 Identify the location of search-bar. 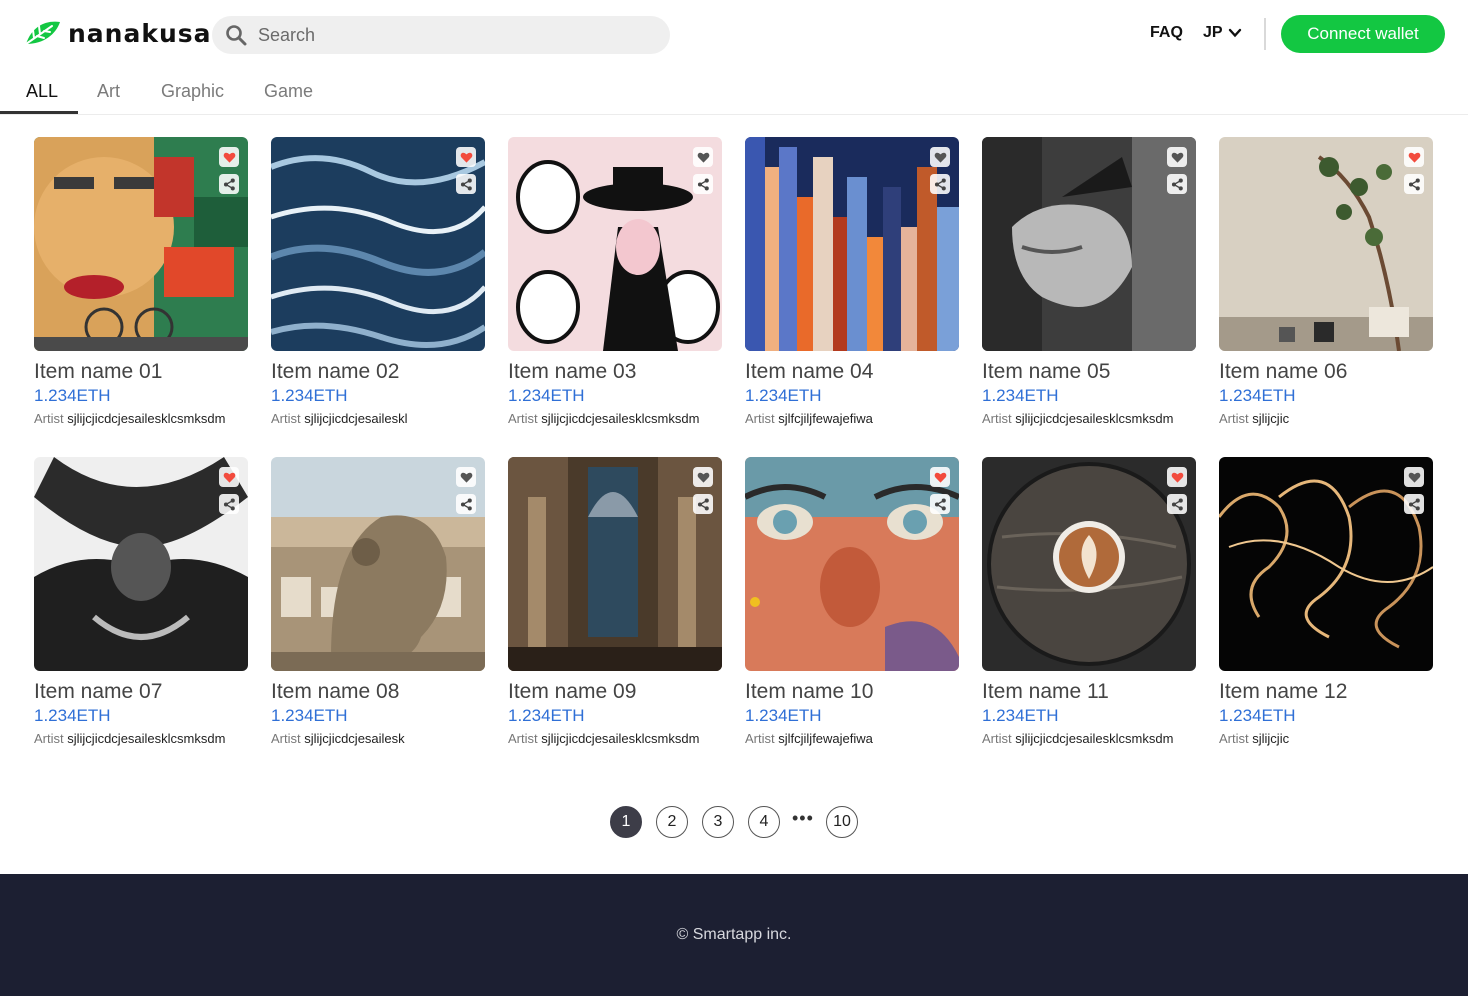
(441, 35).